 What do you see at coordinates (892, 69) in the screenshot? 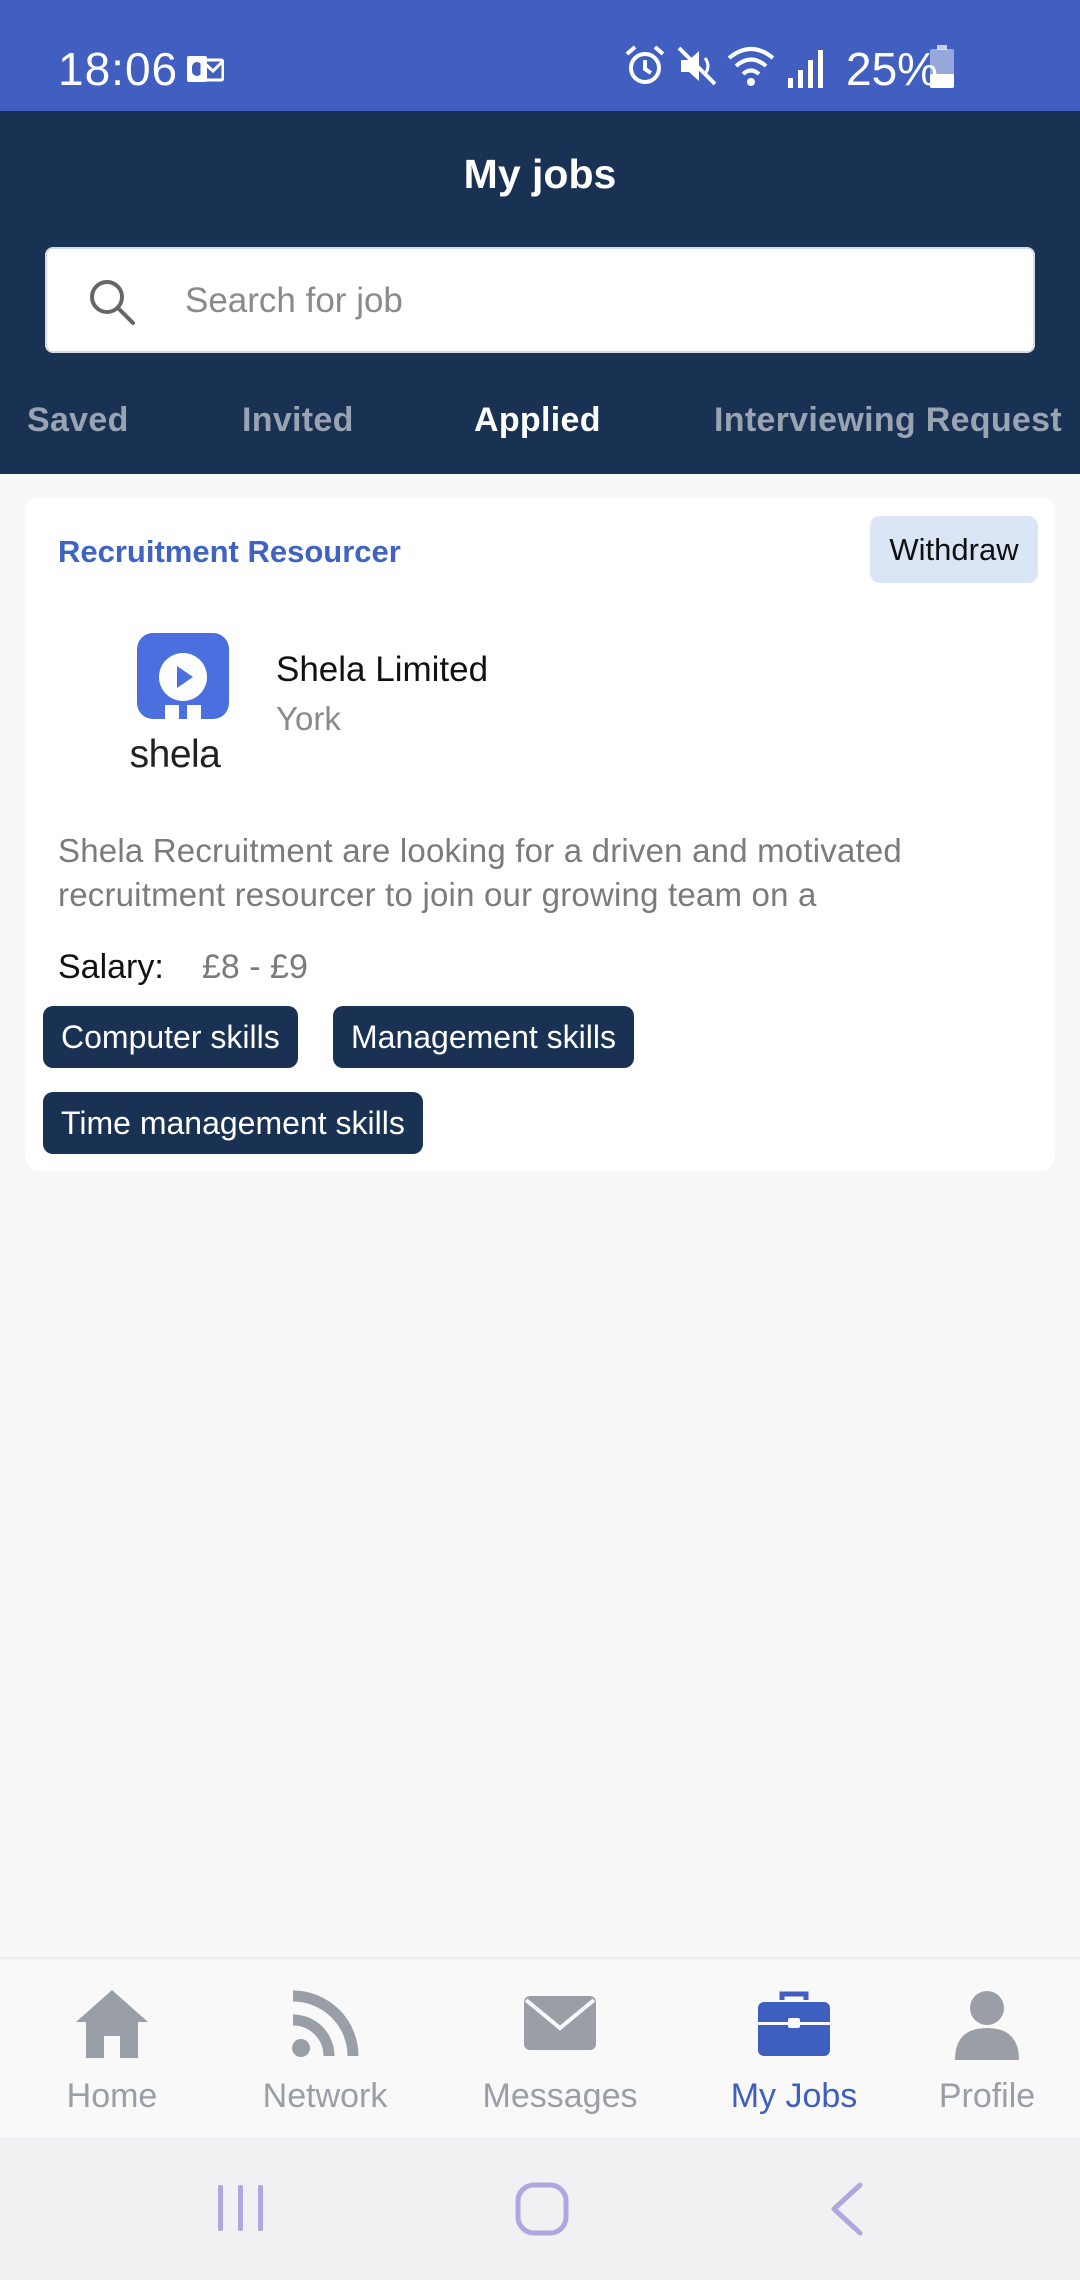
I see `battery-percent: 25%` at bounding box center [892, 69].